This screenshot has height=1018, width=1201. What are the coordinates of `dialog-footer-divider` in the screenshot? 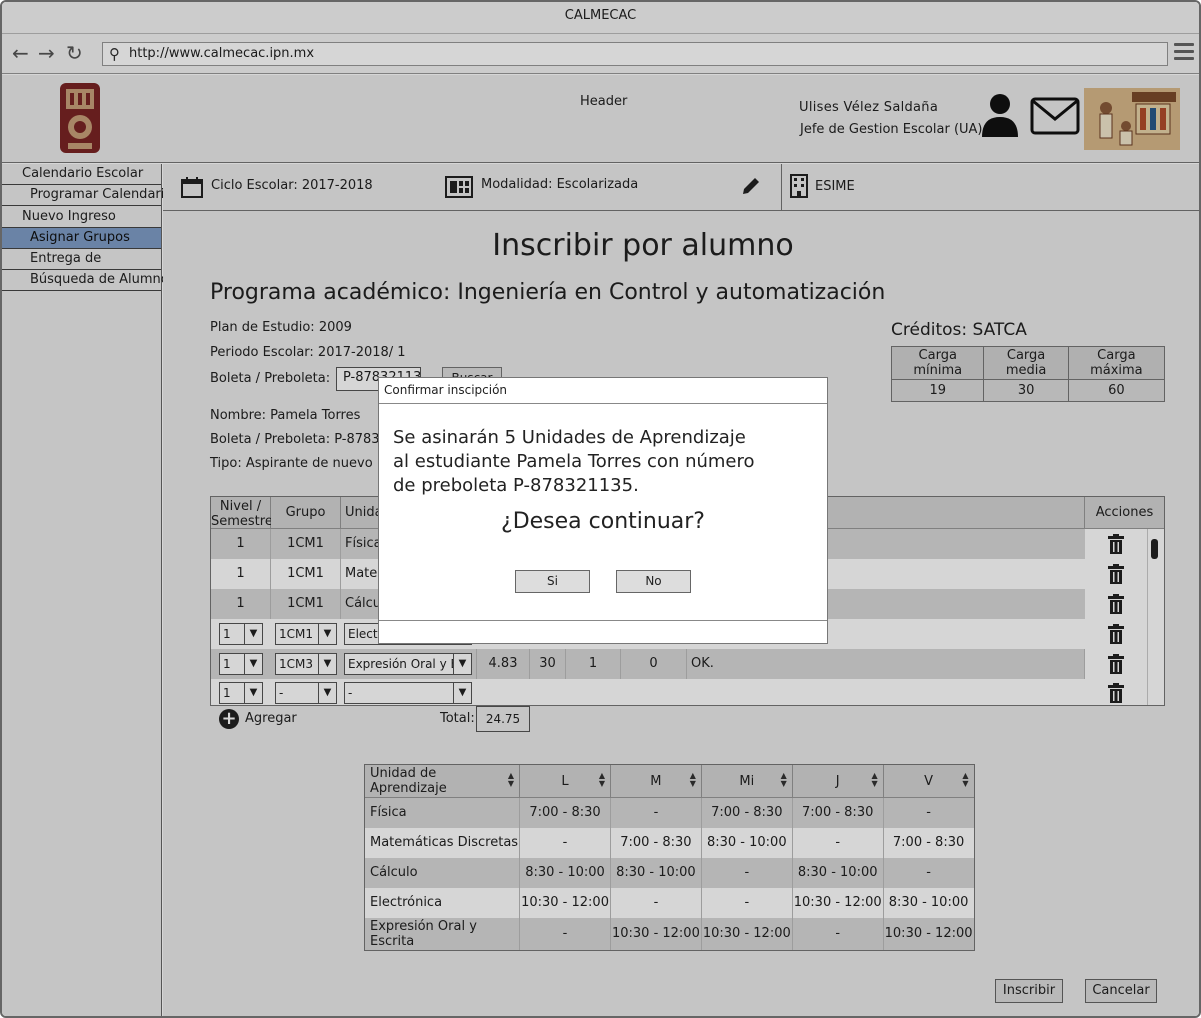 It's located at (603, 620).